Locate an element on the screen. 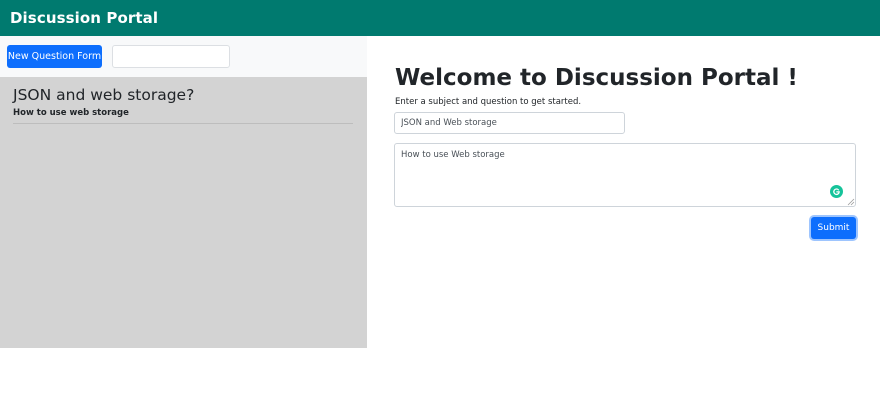  question-title: JSON and web storage? is located at coordinates (104, 95).